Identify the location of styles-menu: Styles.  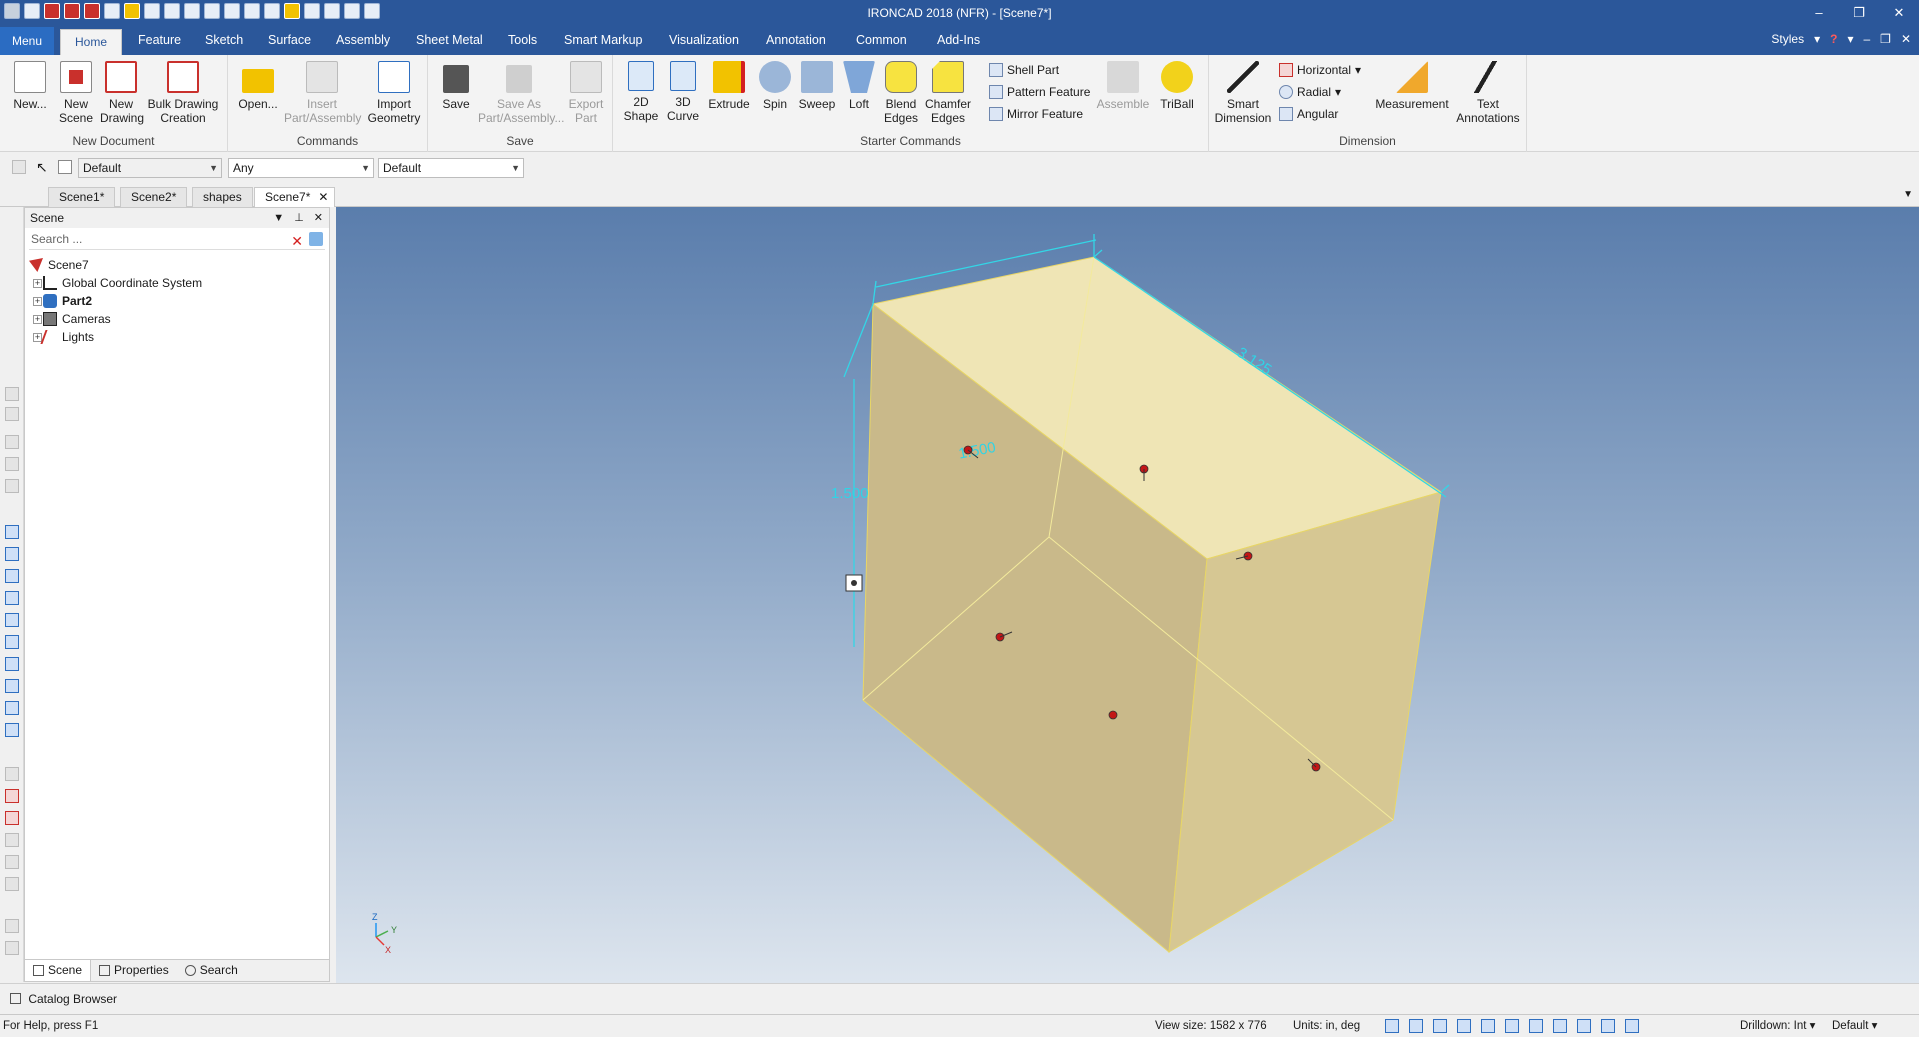
(1787, 39).